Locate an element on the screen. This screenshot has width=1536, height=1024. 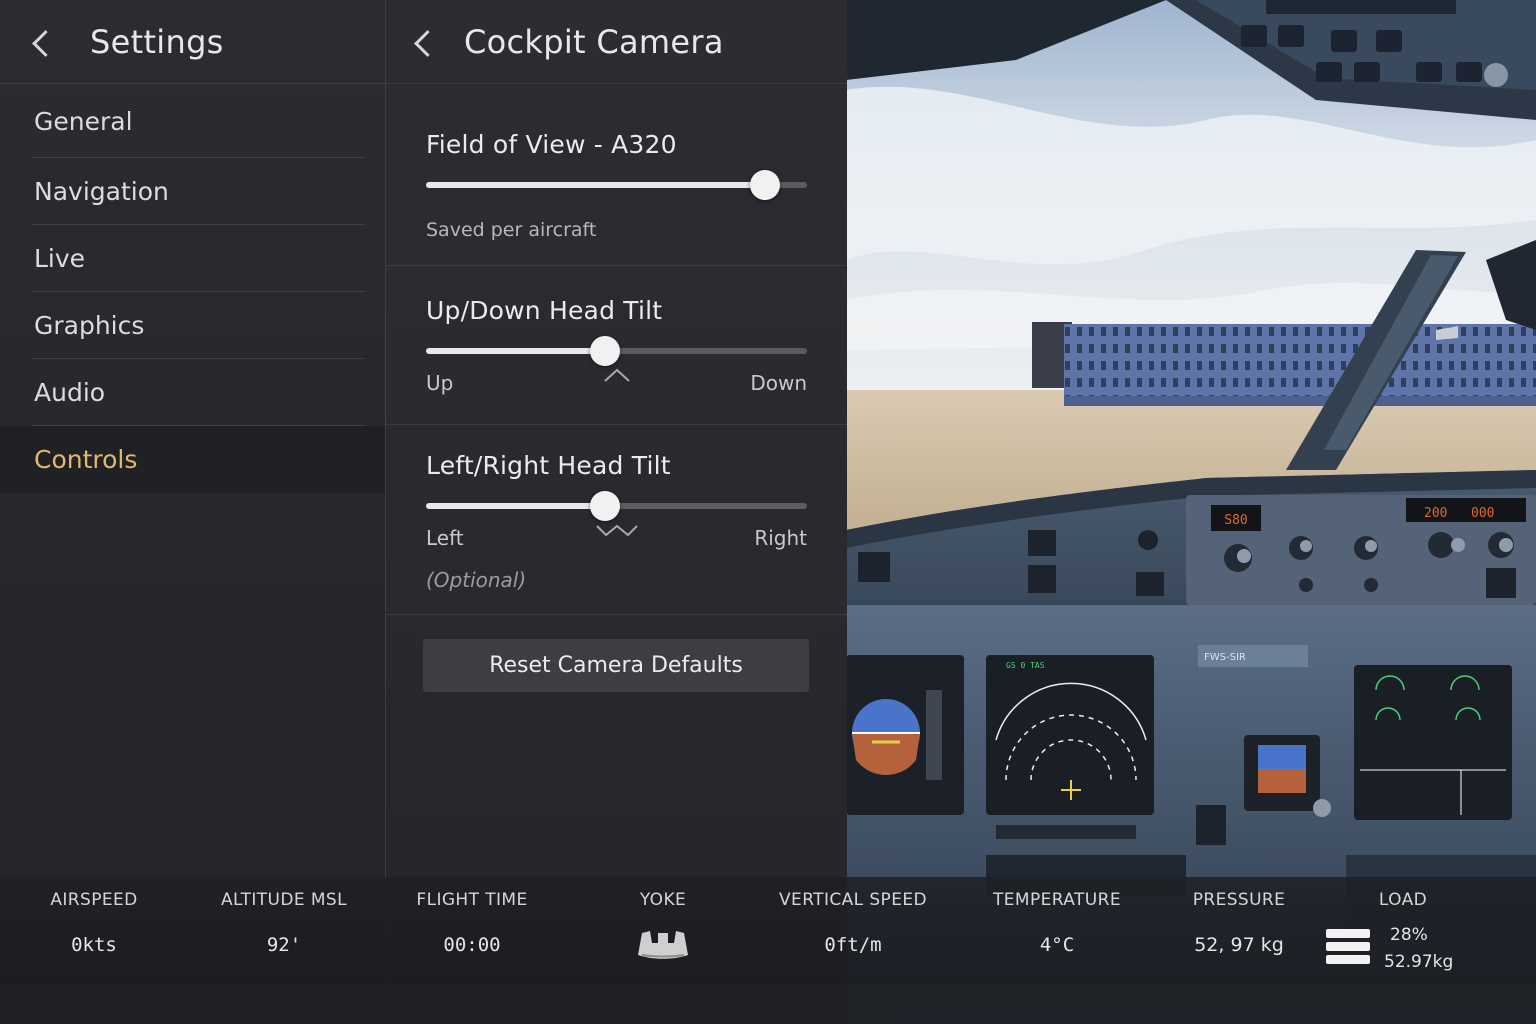
menu-item-audio: Audio is located at coordinates (192, 392).